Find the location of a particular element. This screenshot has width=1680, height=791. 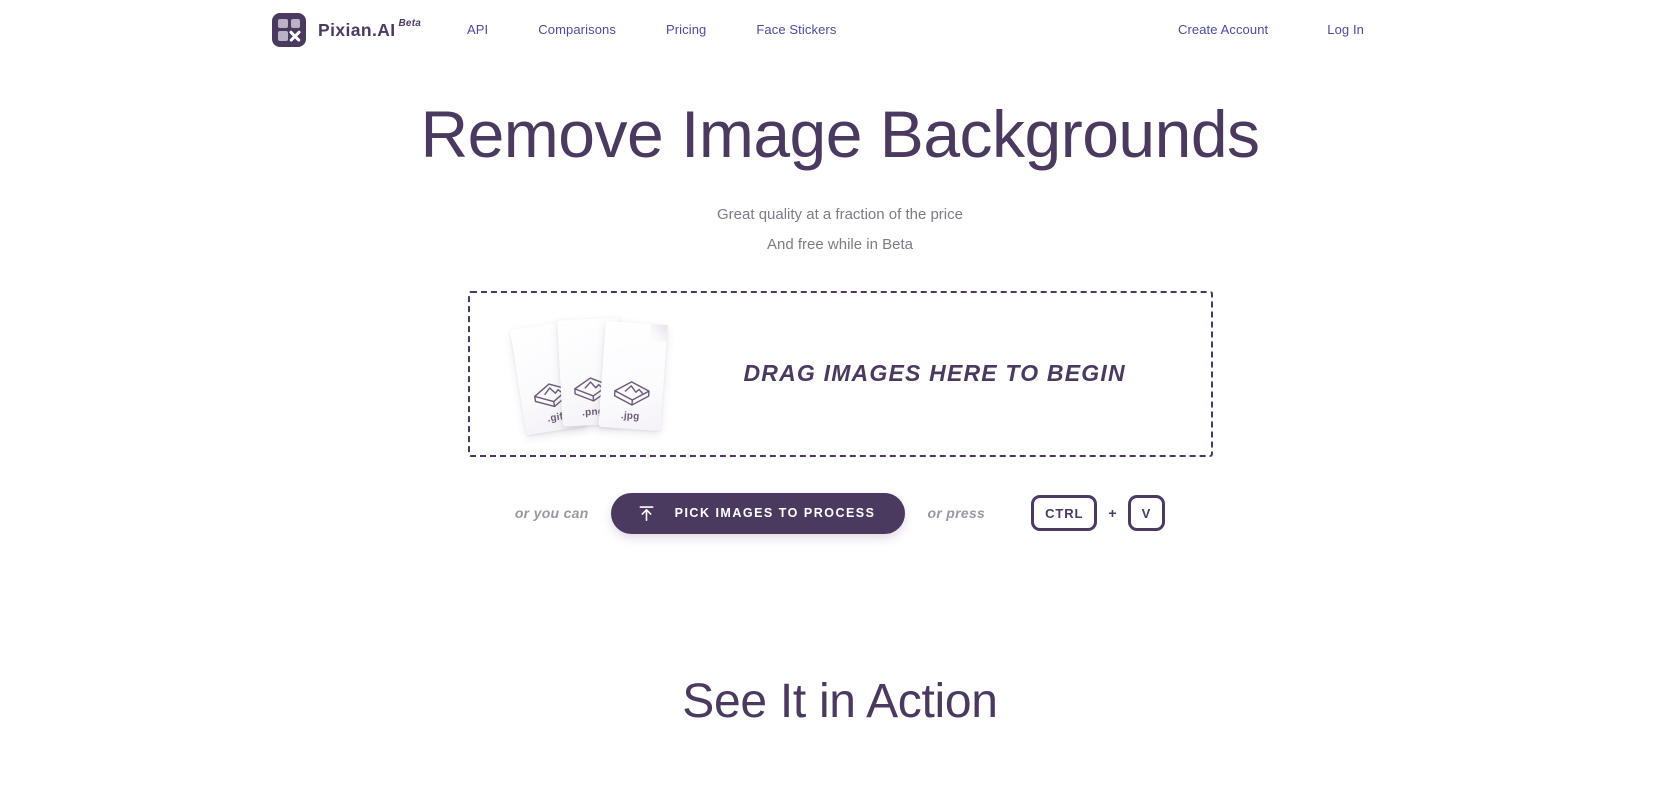

brand-logo-link: Pixian.AI Beta is located at coordinates (346, 29).